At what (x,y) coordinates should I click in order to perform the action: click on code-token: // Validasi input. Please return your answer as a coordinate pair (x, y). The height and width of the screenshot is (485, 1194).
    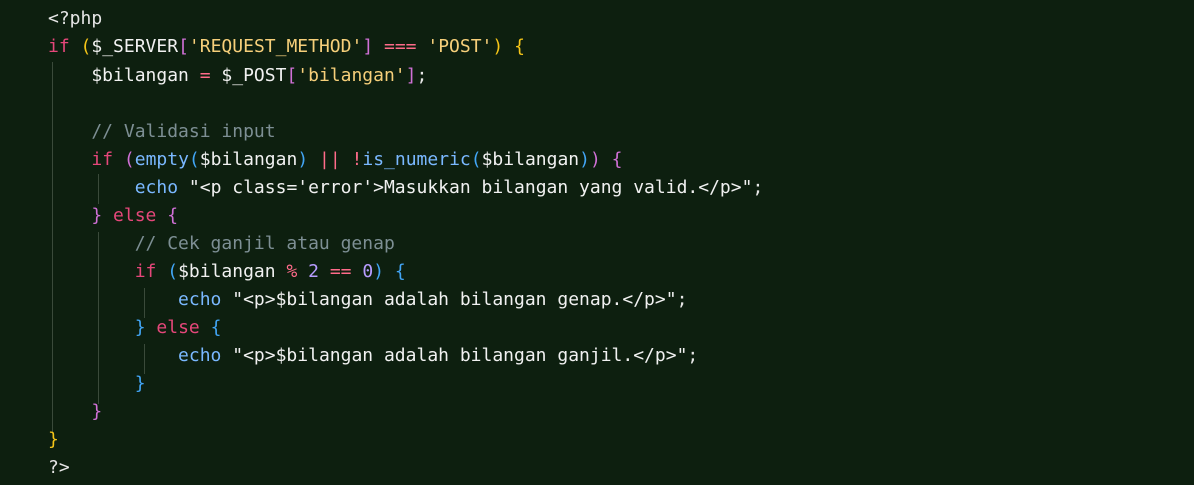
    Looking at the image, I should click on (162, 131).